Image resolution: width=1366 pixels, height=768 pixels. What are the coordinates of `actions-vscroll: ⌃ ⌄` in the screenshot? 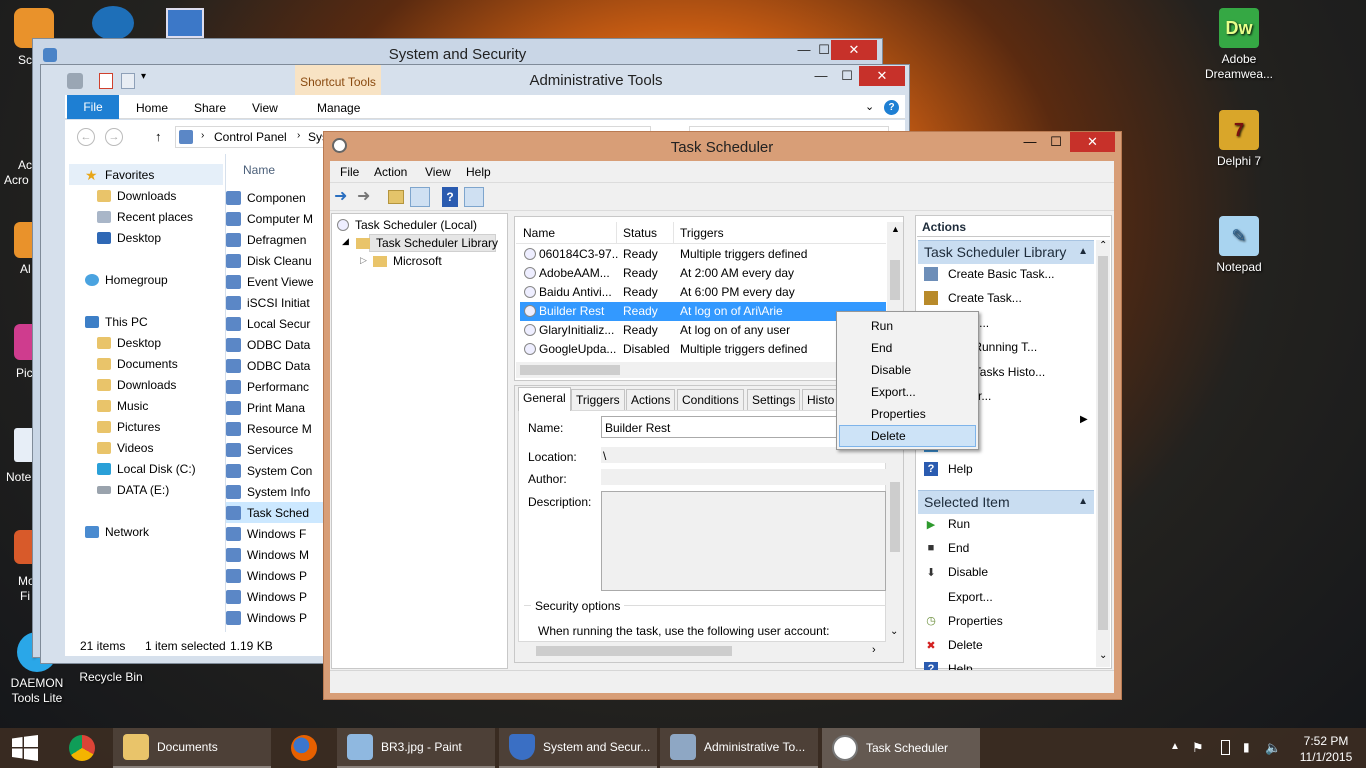 It's located at (1103, 453).